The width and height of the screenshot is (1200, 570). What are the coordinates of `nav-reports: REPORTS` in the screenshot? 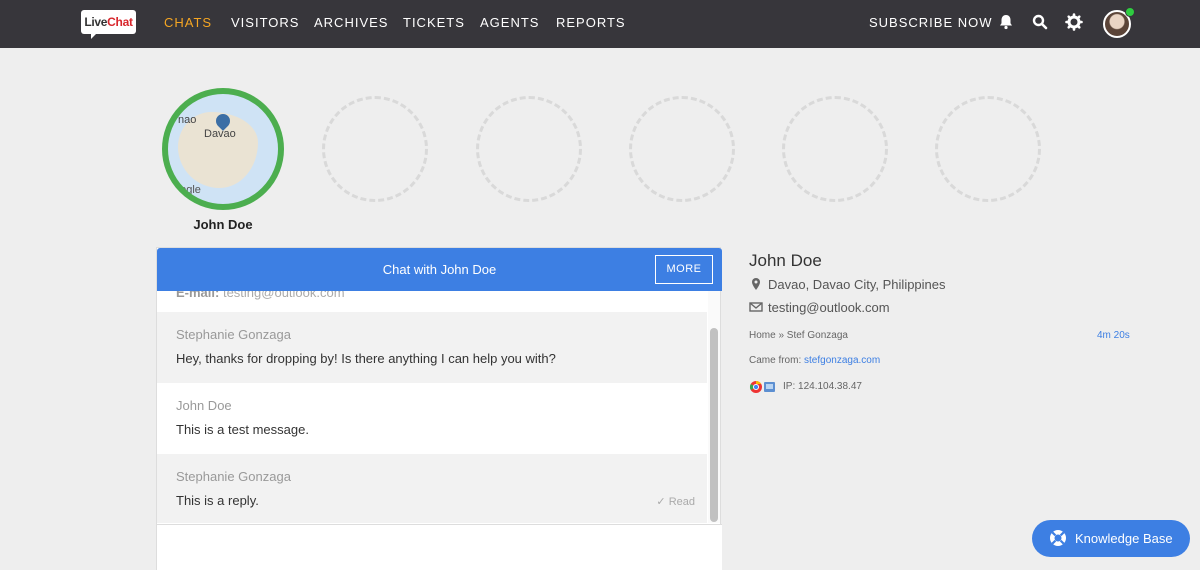 It's located at (591, 22).